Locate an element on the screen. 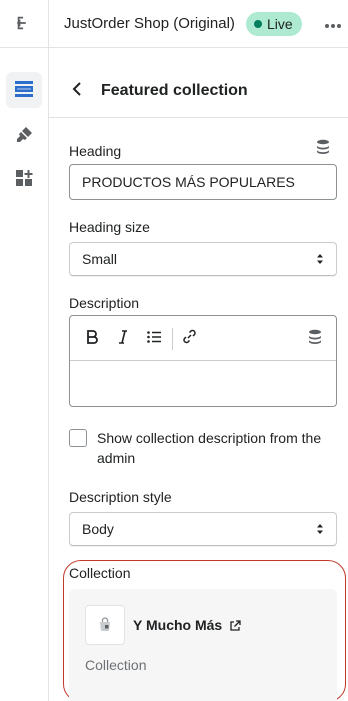 Image resolution: width=348 pixels, height=701 pixels. database-icon is located at coordinates (323, 148).